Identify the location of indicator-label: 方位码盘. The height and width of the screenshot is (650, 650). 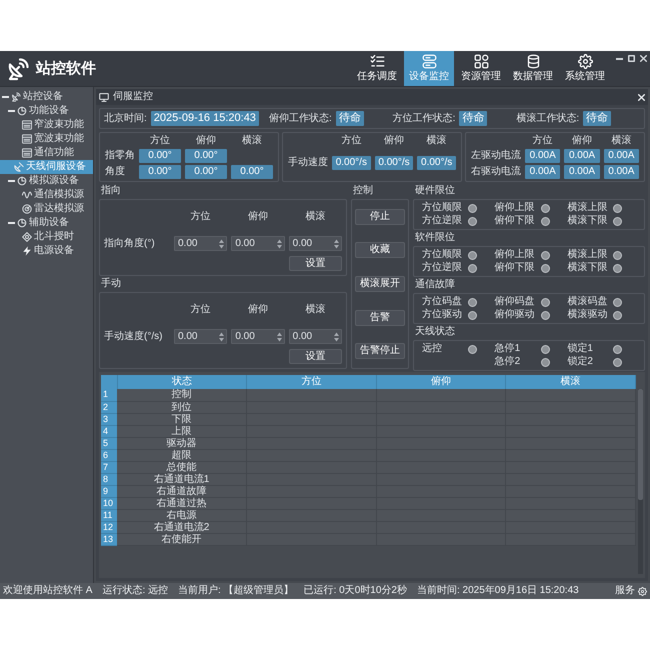
(442, 302).